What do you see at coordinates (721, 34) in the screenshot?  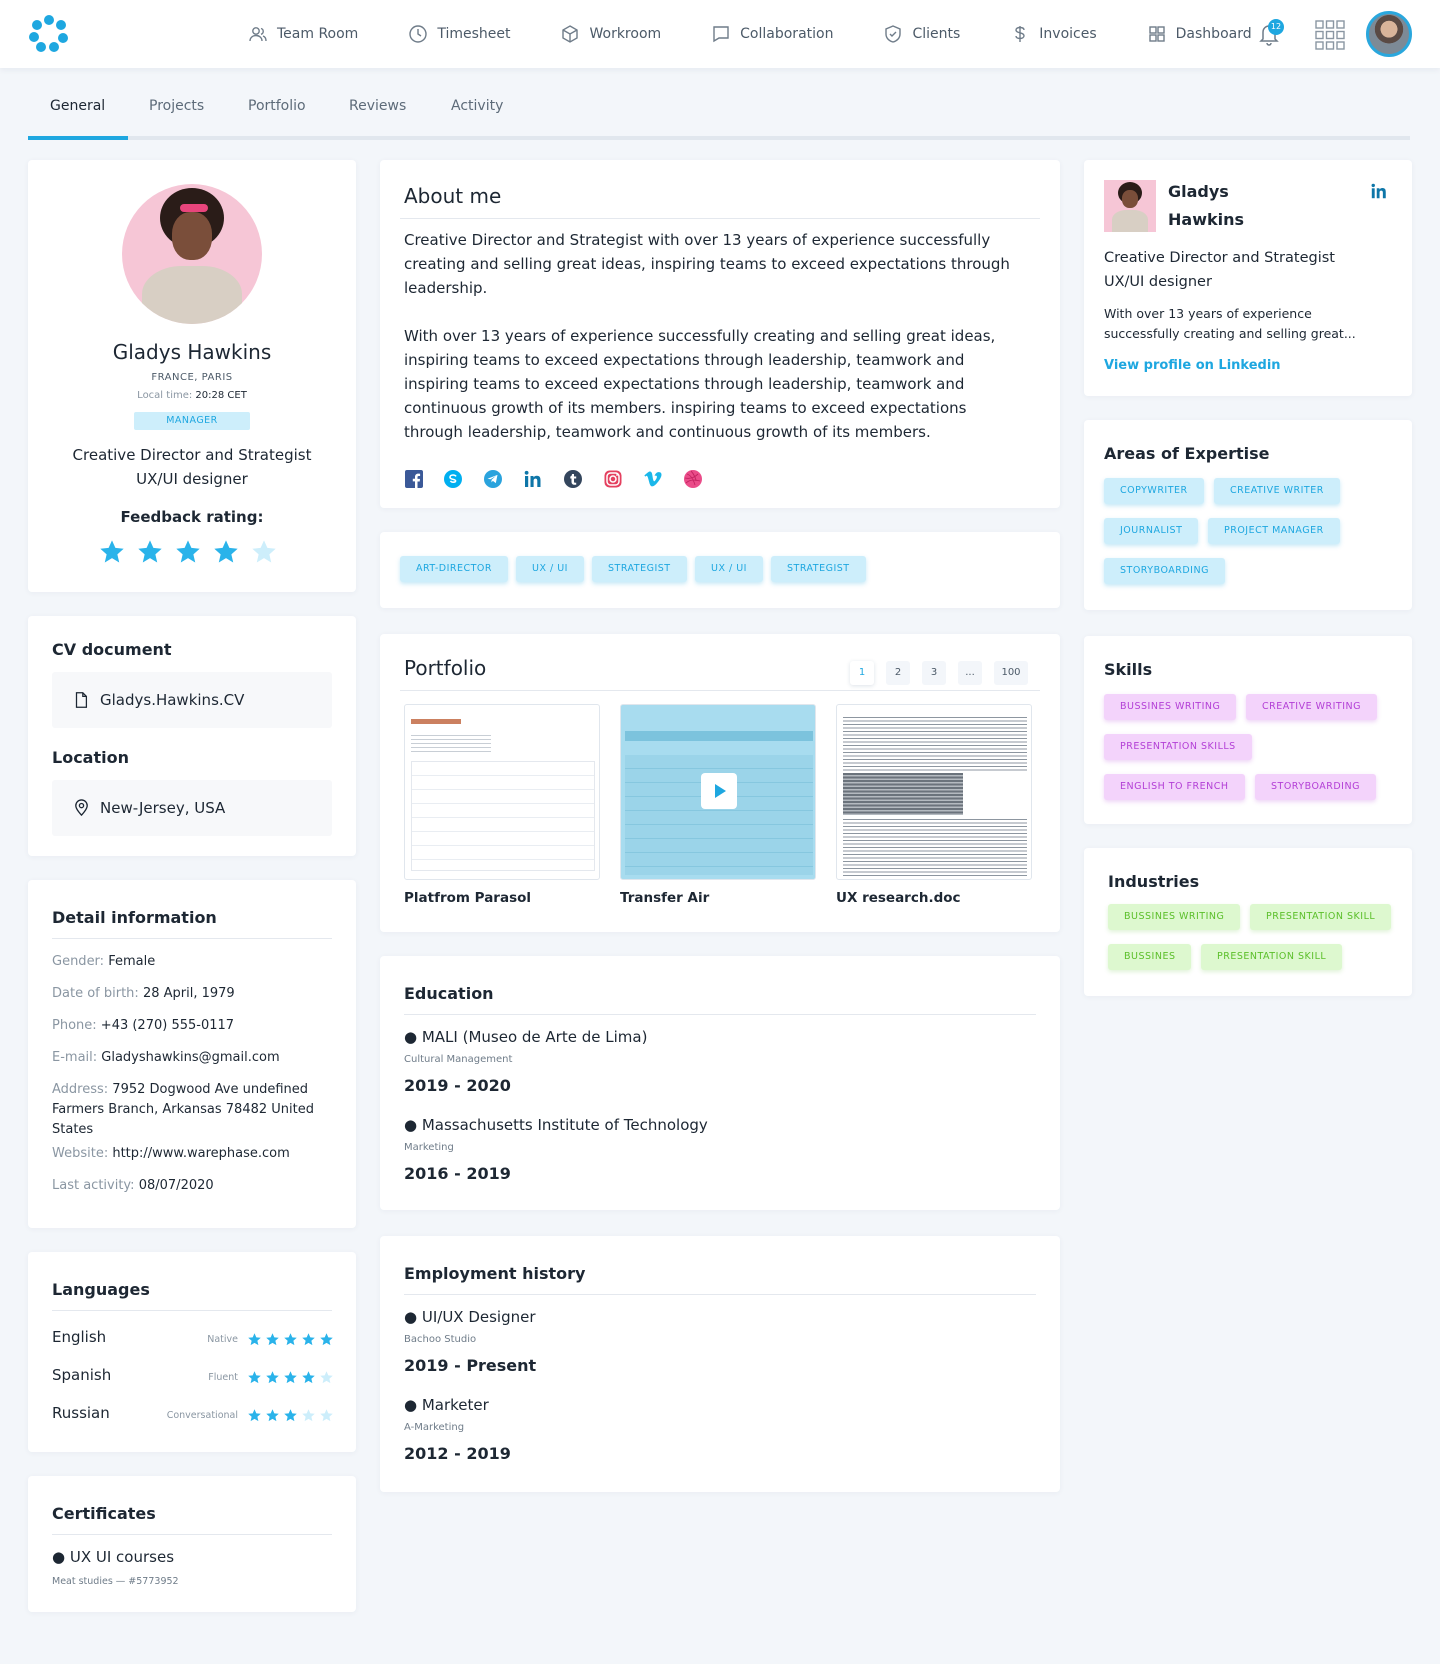 I see `chat-icon` at bounding box center [721, 34].